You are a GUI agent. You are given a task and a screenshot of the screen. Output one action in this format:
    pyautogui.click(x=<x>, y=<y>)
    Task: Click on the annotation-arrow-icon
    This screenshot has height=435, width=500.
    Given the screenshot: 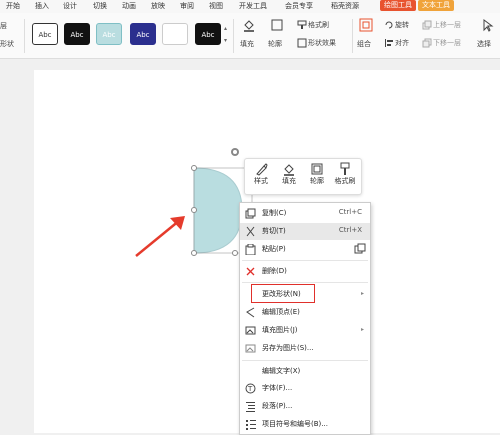 What is the action you would take?
    pyautogui.click(x=160, y=236)
    